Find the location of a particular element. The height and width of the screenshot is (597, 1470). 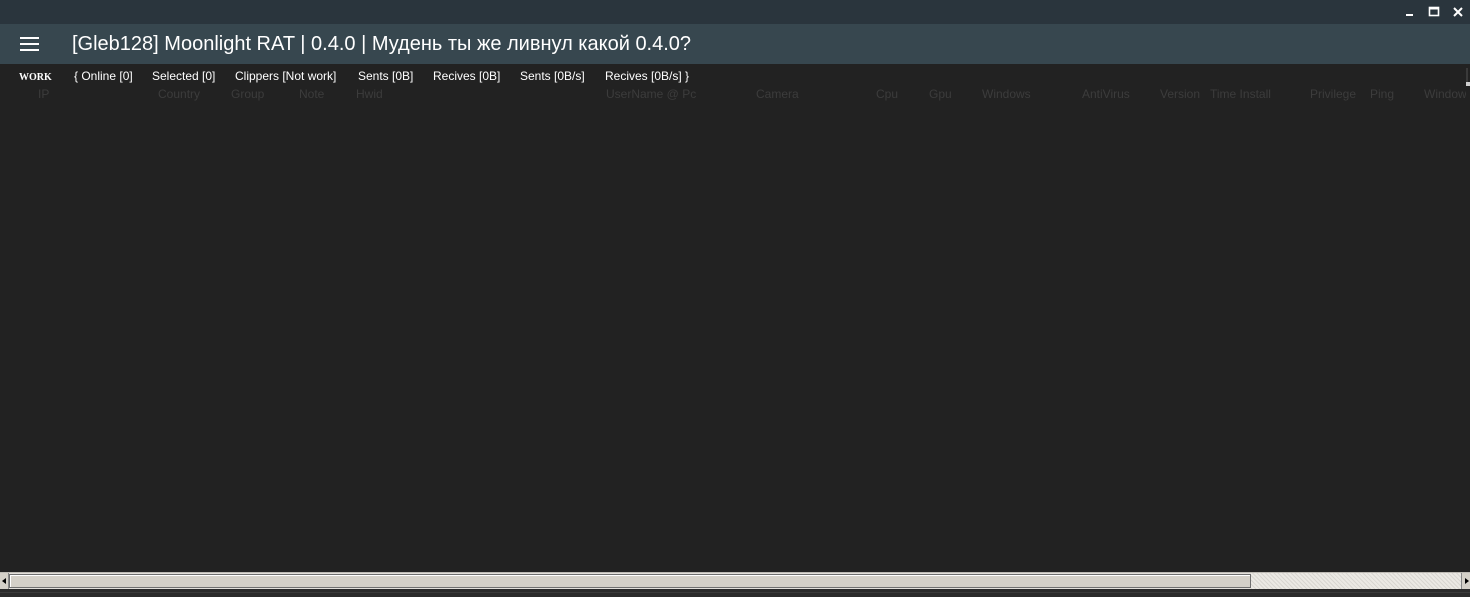

clippers-status: Clippers [Not work] is located at coordinates (286, 76).